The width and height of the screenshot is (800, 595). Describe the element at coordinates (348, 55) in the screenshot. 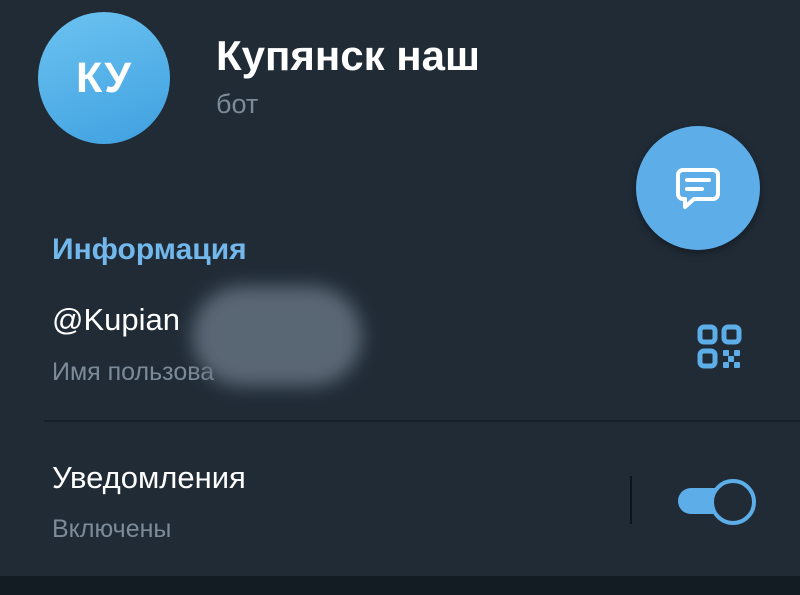

I see `profile-name: Купянск наш` at that location.